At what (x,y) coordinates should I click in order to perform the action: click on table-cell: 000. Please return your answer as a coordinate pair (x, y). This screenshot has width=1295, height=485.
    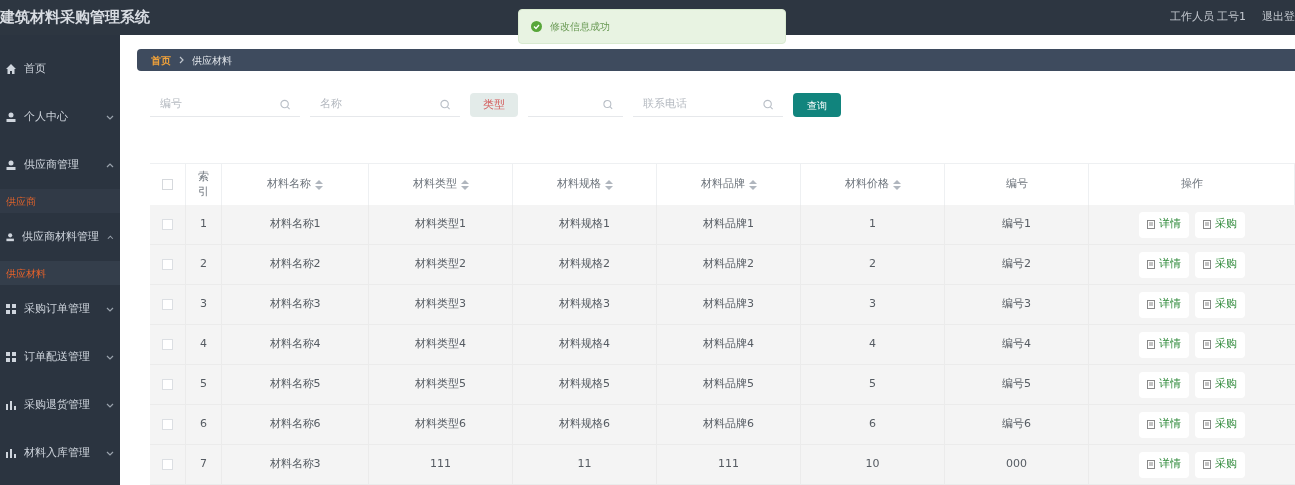
    Looking at the image, I should click on (1016, 464).